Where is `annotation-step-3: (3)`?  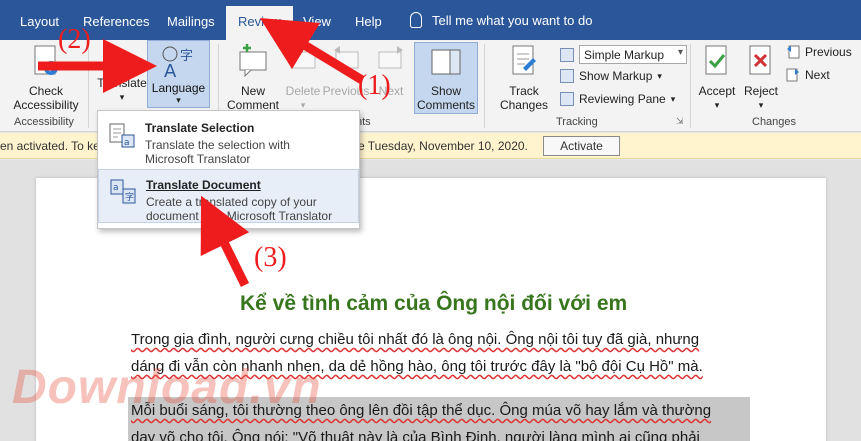 annotation-step-3: (3) is located at coordinates (270, 257).